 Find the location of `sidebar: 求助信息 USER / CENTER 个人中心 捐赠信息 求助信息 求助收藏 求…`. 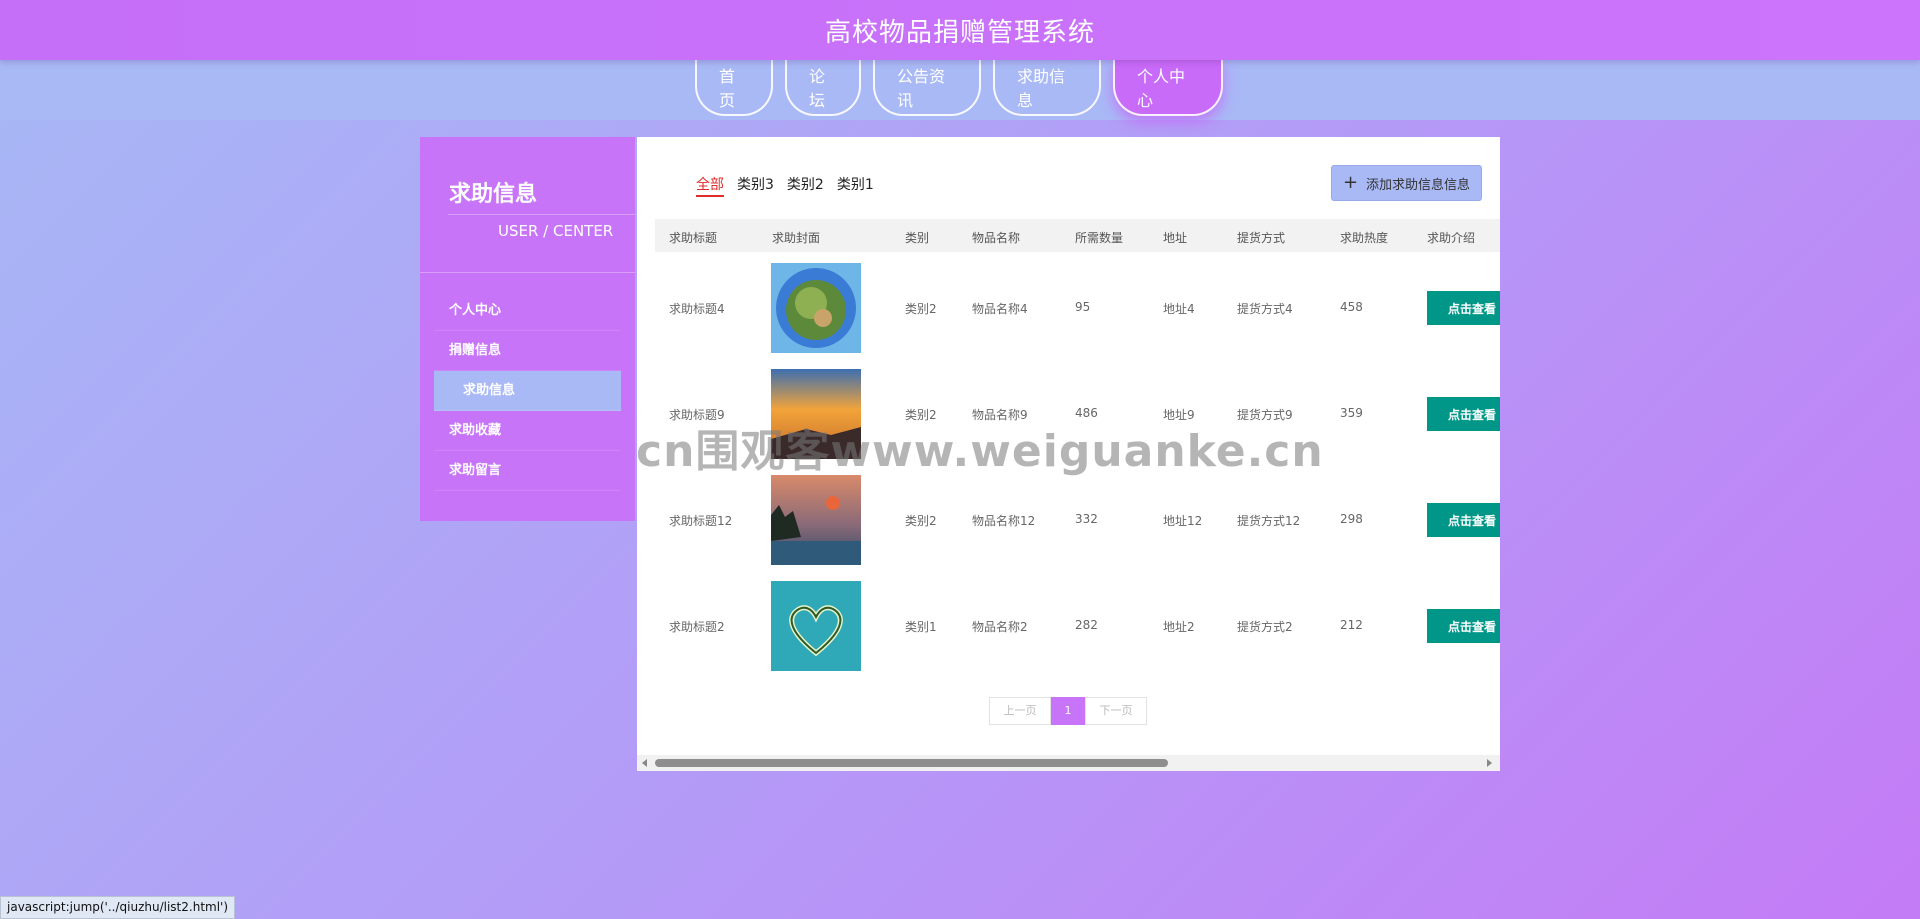

sidebar: 求助信息 USER / CENTER 个人中心 捐赠信息 求助信息 求助收藏 求… is located at coordinates (527, 329).